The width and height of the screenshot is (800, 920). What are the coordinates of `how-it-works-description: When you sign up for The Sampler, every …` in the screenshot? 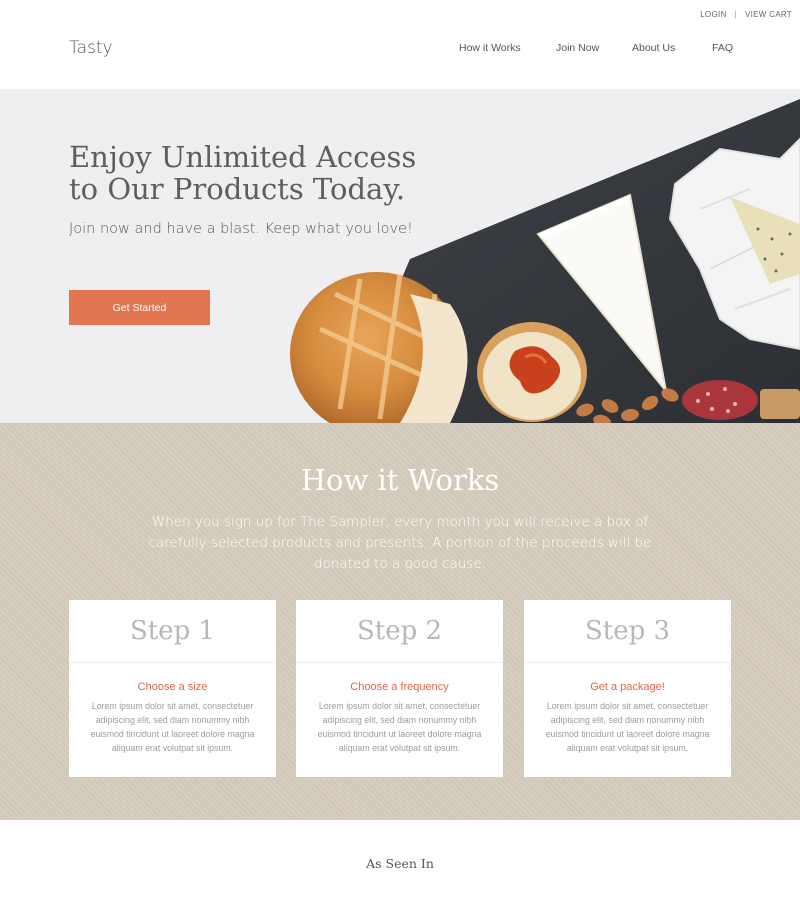 It's located at (400, 543).